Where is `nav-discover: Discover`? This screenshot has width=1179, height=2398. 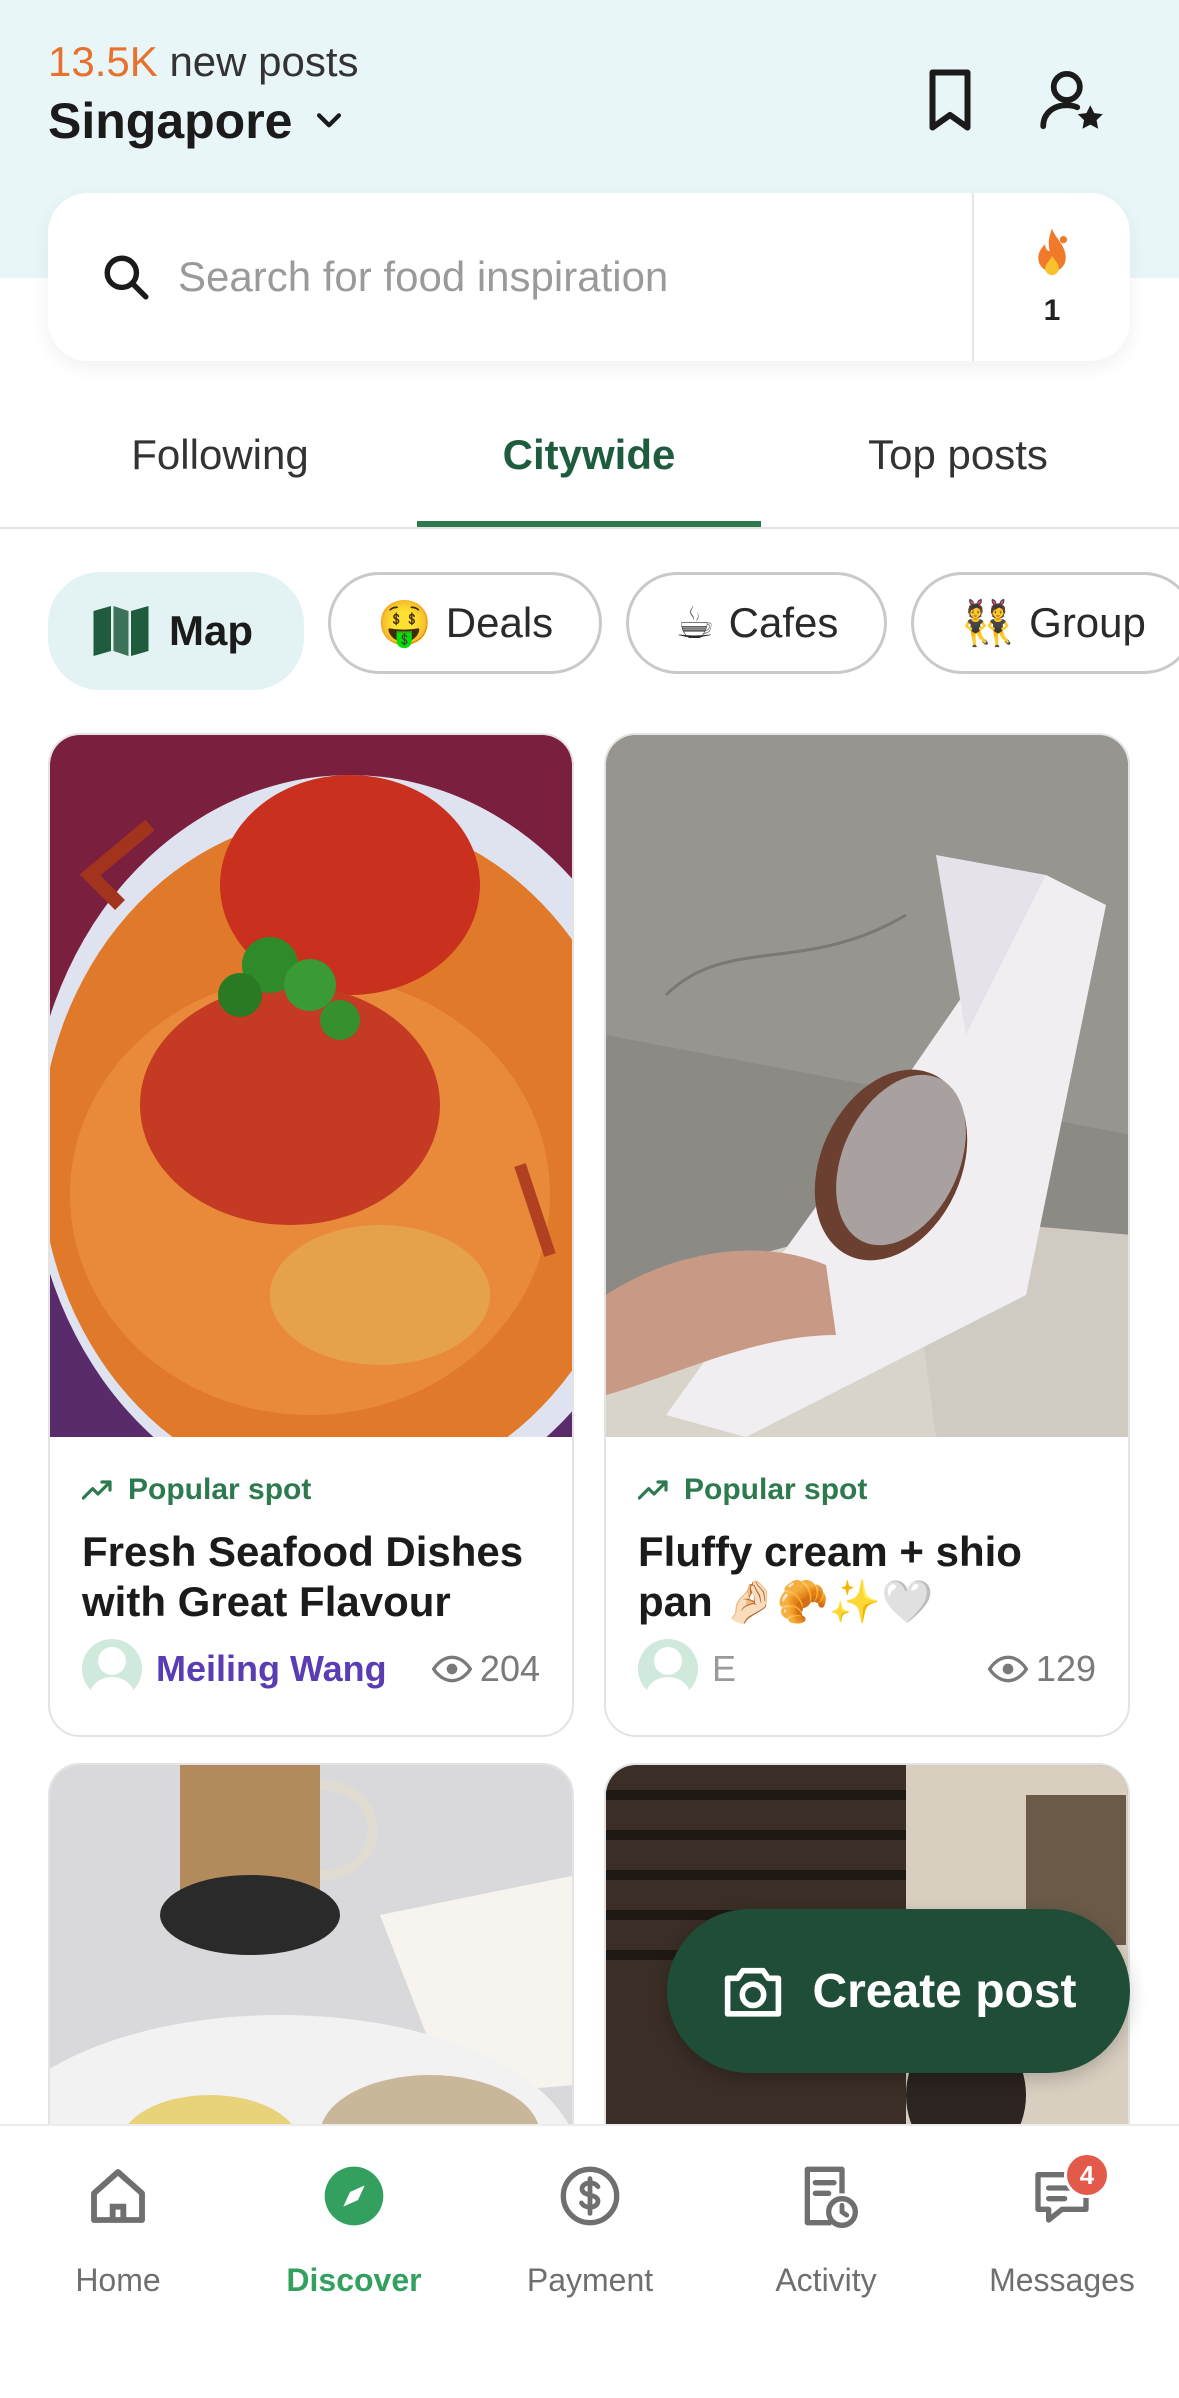
nav-discover: Discover is located at coordinates (354, 2227).